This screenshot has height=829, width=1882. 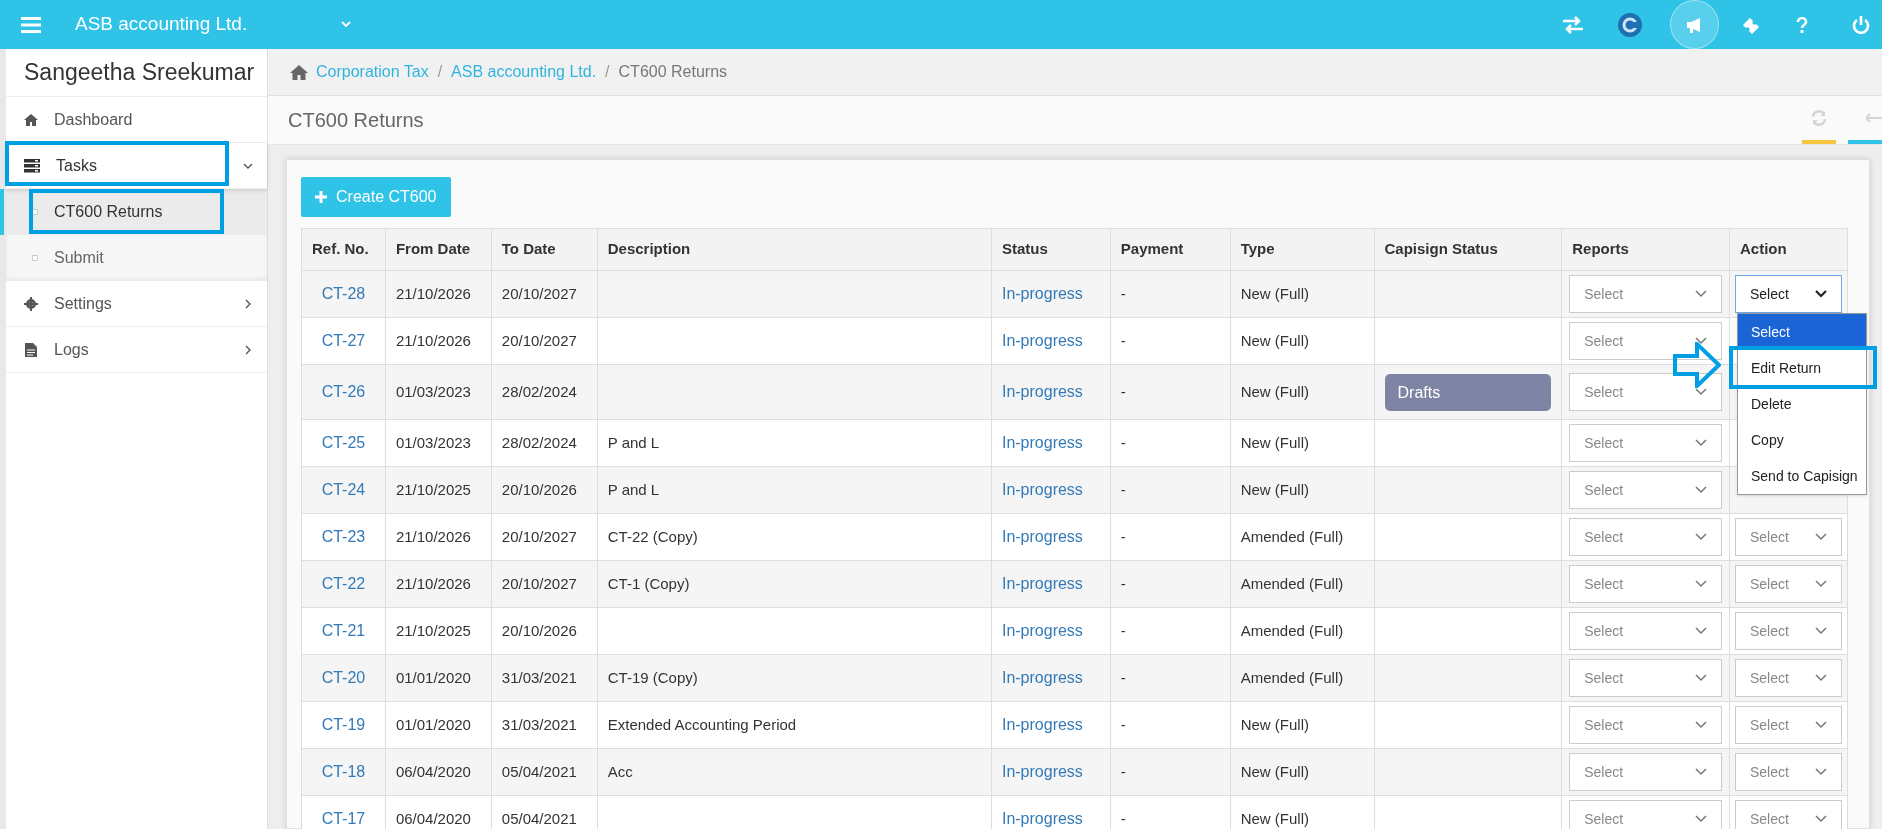 What do you see at coordinates (433, 583) in the screenshot?
I see `table-cell: 21/10/2026` at bounding box center [433, 583].